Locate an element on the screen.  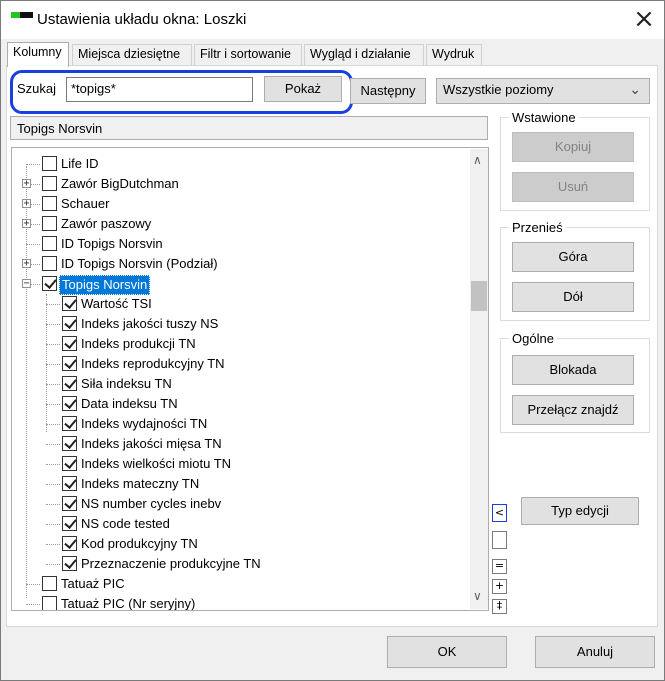
levels-select: Wszystkie poziomy ⌄ is located at coordinates (543, 91).